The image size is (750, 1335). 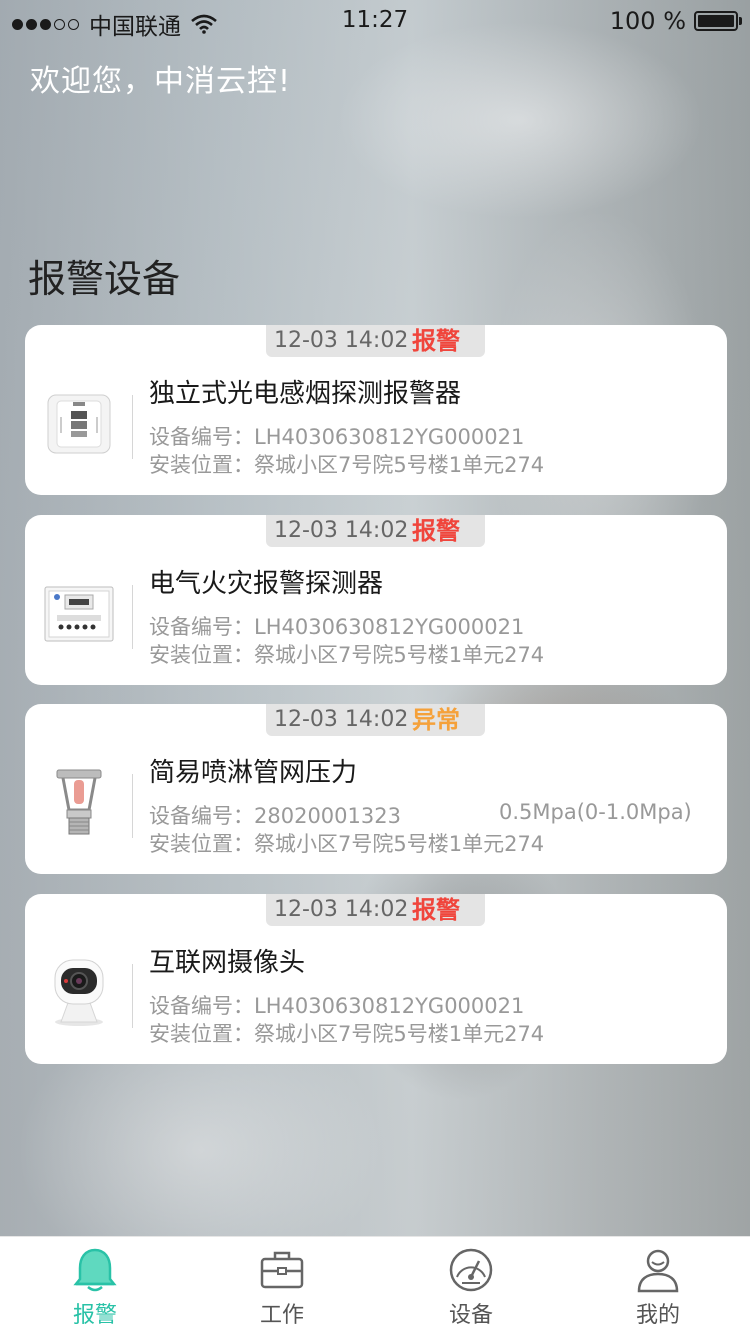 I want to click on status-bar: 中国联通 11:27 100 %, so click(x=375, y=21).